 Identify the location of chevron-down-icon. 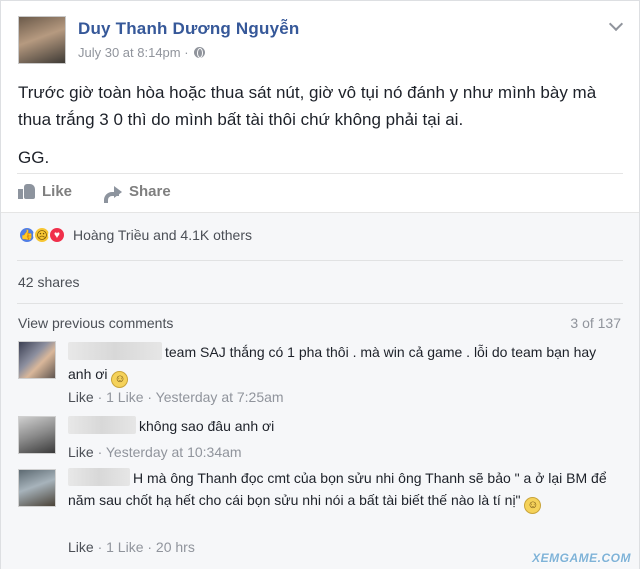
(616, 24).